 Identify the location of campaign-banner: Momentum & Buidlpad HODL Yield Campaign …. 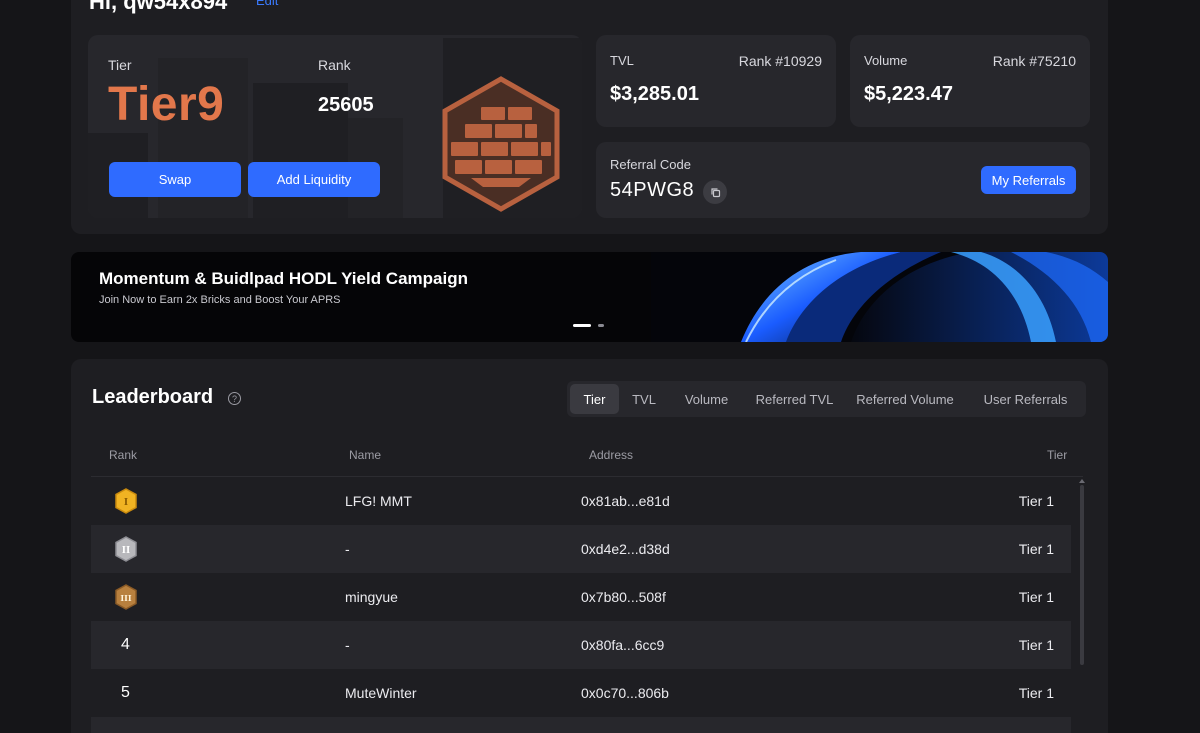
(589, 297).